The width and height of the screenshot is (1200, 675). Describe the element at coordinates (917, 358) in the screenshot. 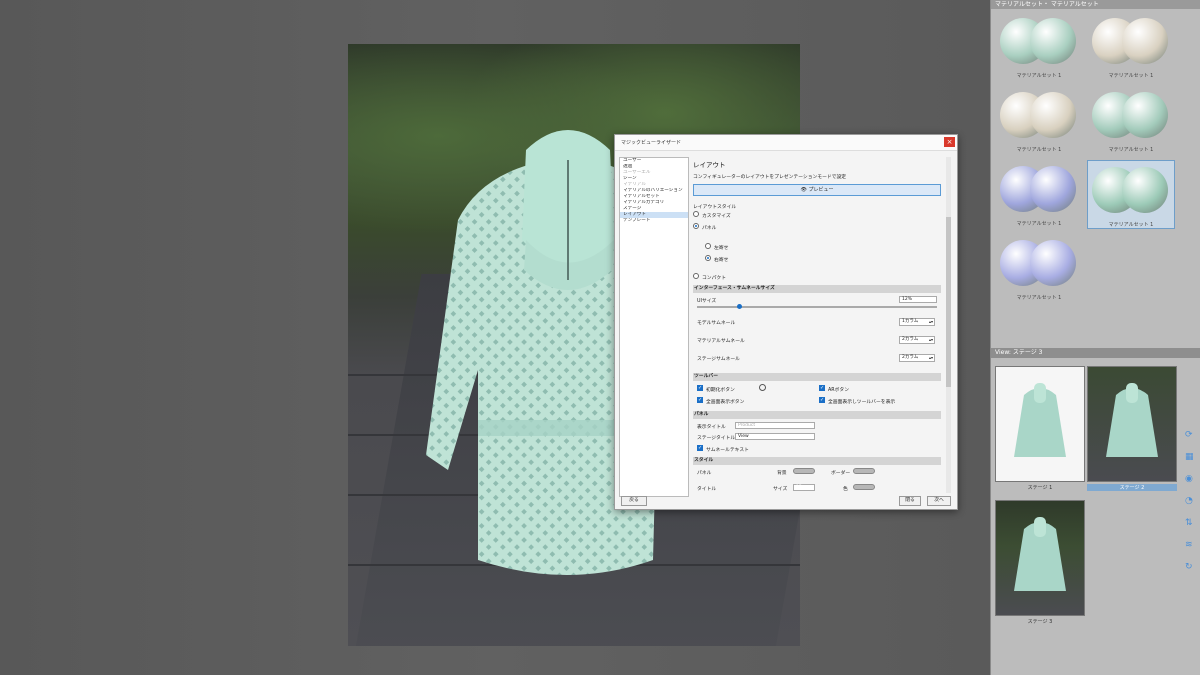

I see `stage-thumb-select: 2カラム` at that location.